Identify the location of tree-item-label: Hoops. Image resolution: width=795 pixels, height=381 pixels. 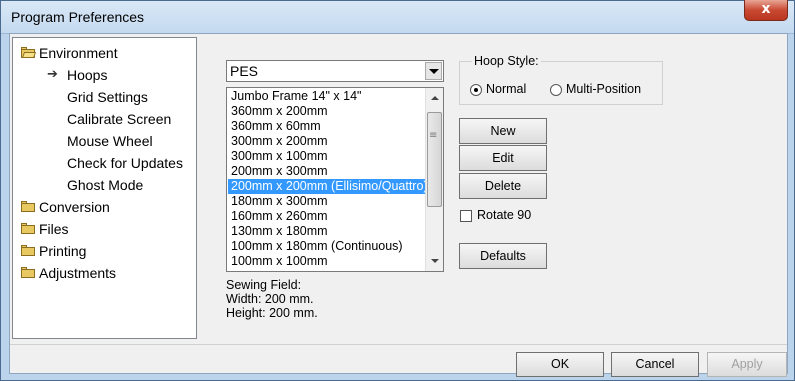
(87, 75).